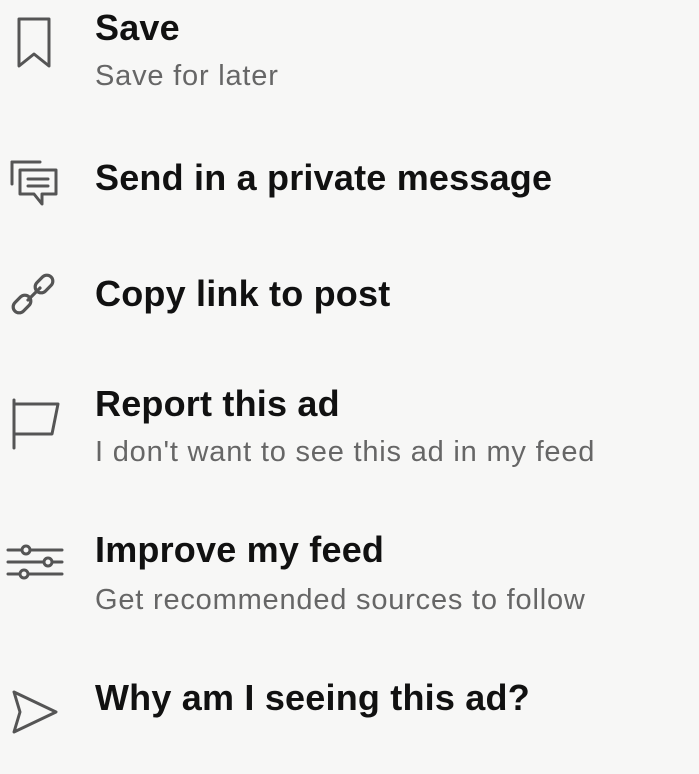  I want to click on flag-icon, so click(35, 421).